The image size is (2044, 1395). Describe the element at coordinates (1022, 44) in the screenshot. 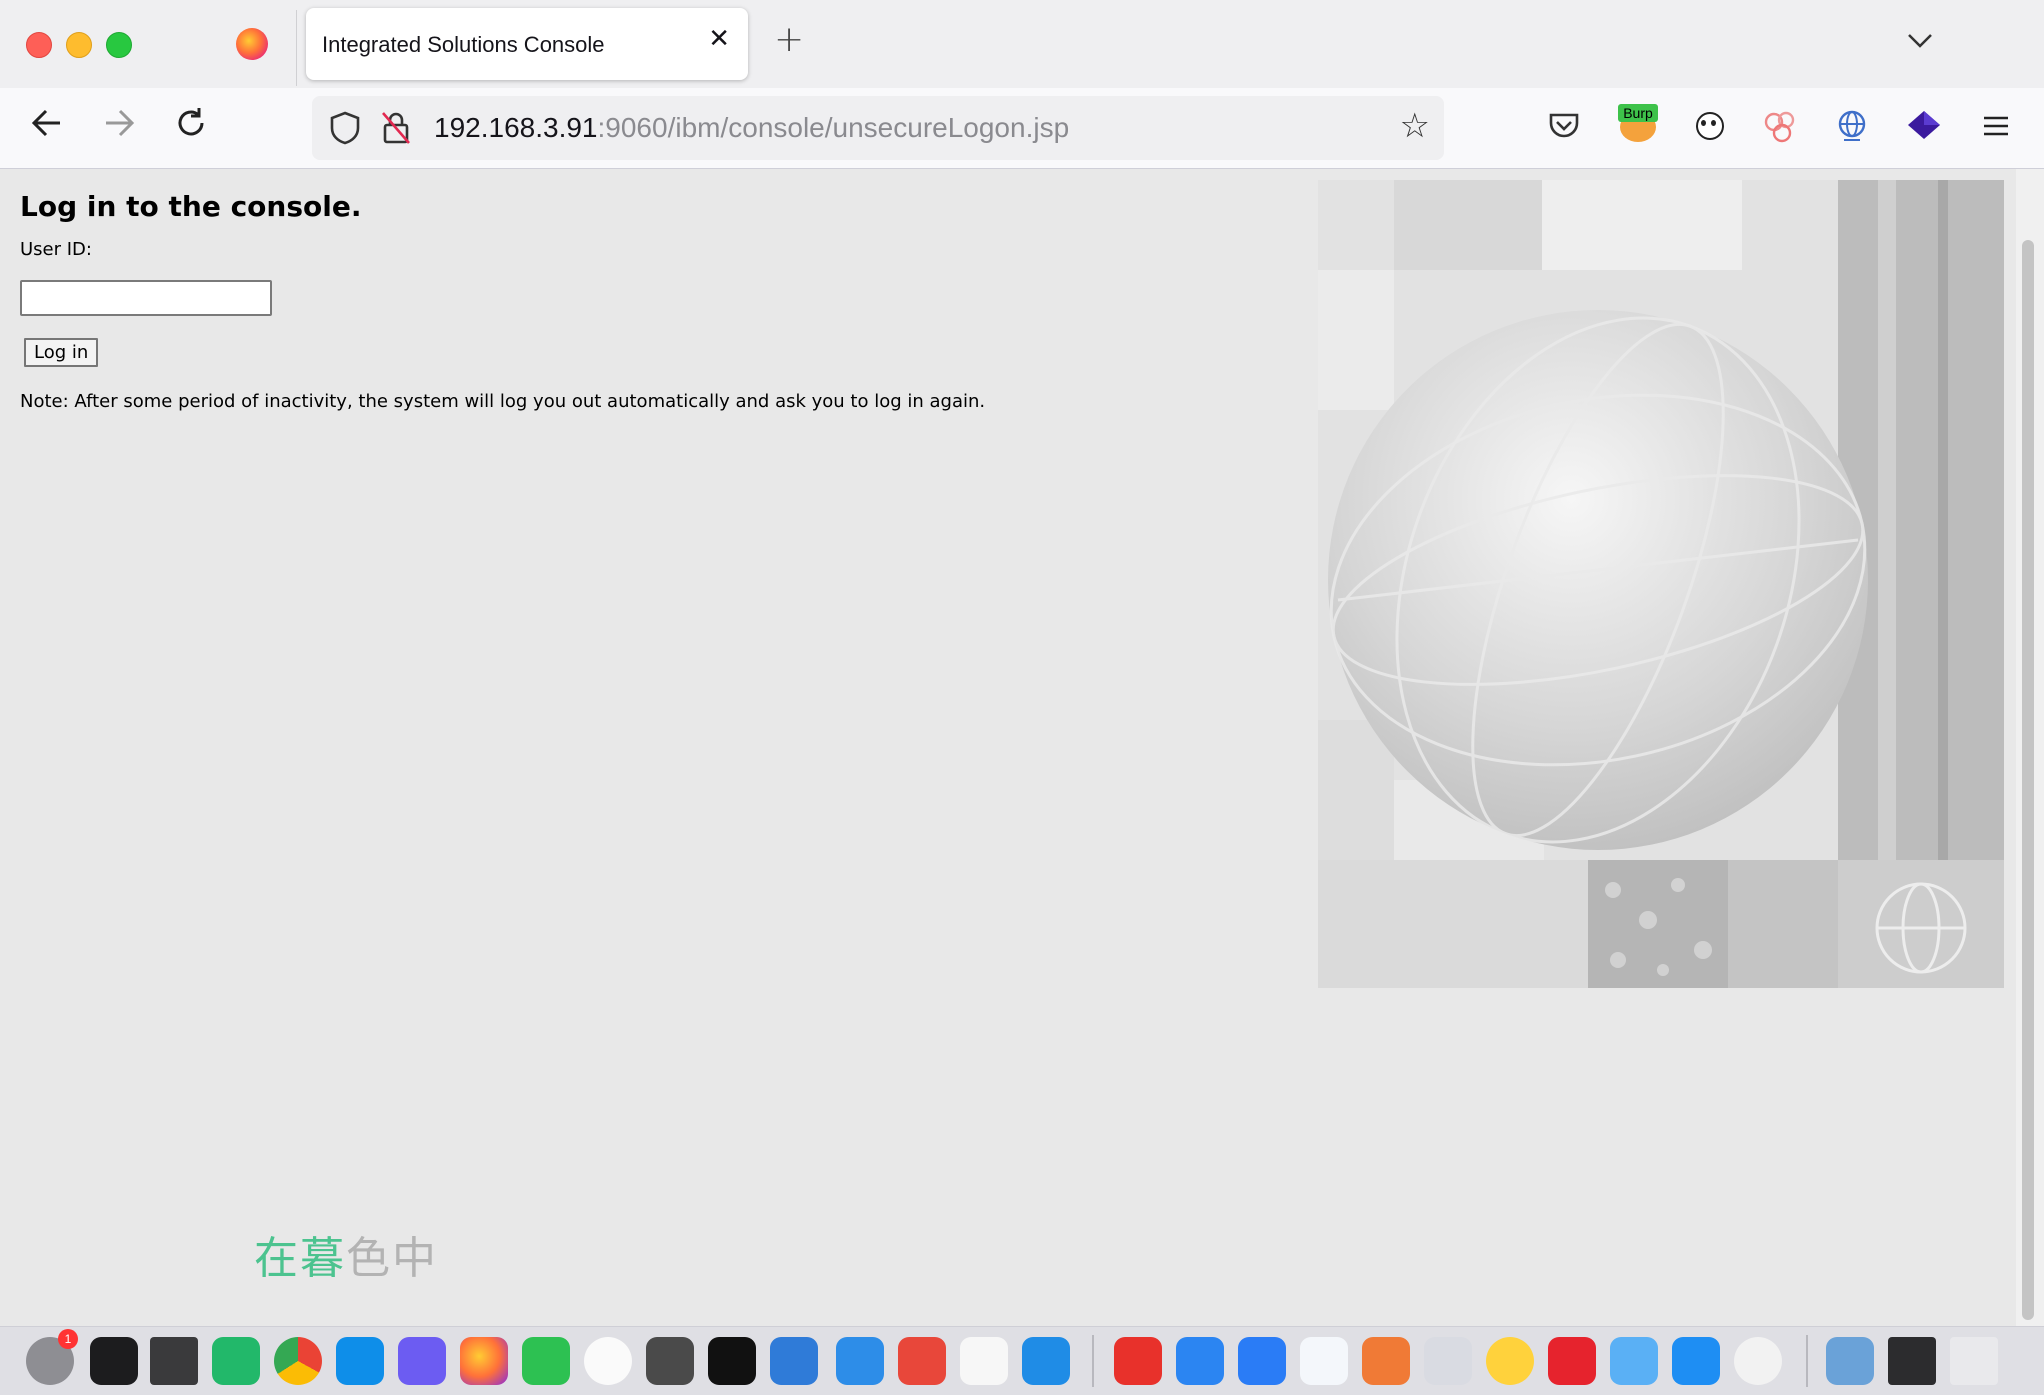

I see `browser-title-bar: Integrated Solutions Console ✕ +` at that location.